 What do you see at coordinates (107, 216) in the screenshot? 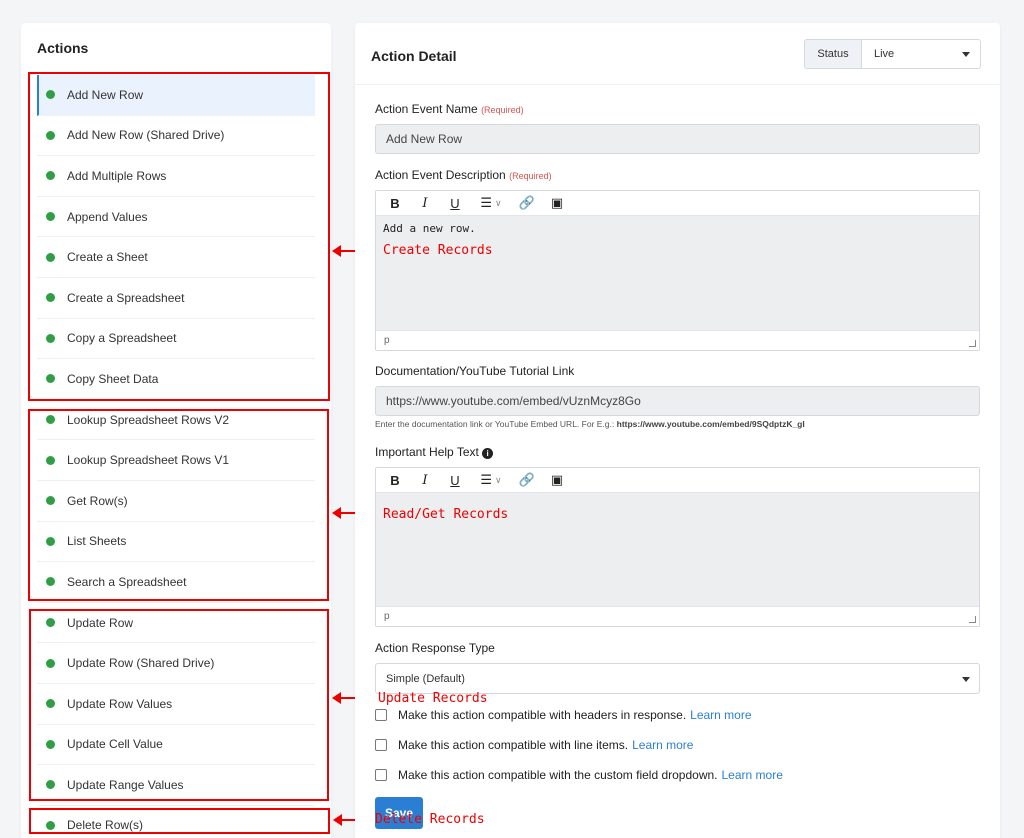
I see `action-item-label: Append Values` at bounding box center [107, 216].